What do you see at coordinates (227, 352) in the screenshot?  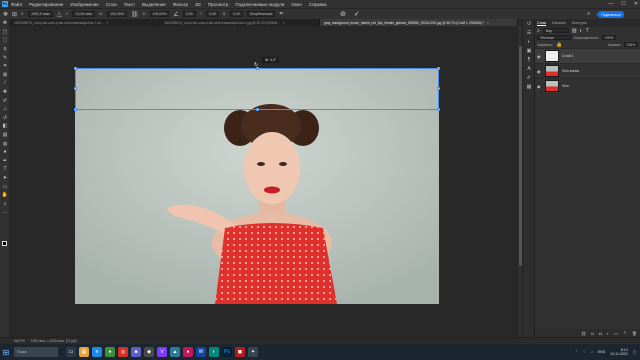 I see `photoshop-taskbar-icon: Ps` at bounding box center [227, 352].